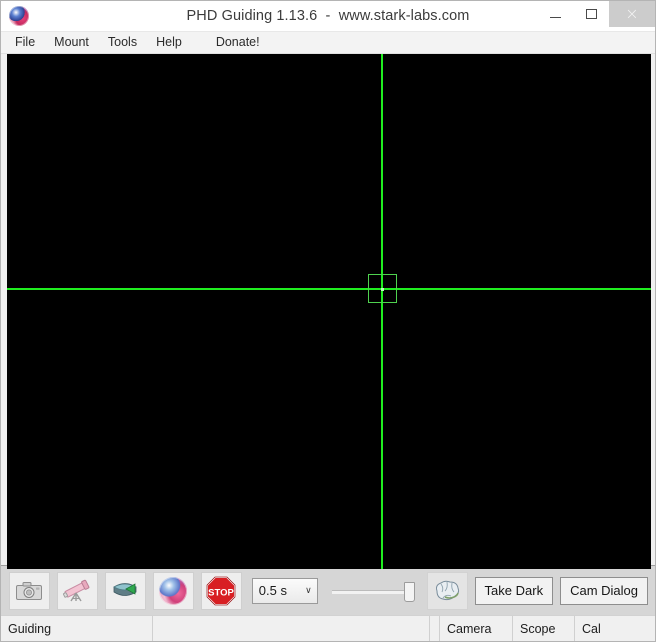 Image resolution: width=656 pixels, height=642 pixels. Describe the element at coordinates (604, 590) in the screenshot. I see `cam-dialog-button: Cam Dialog` at that location.